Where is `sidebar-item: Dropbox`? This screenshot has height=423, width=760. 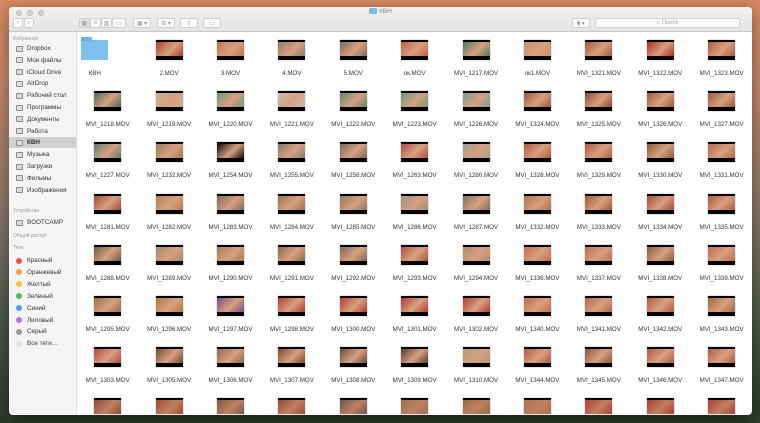
sidebar-item: Dropbox is located at coordinates (42, 48).